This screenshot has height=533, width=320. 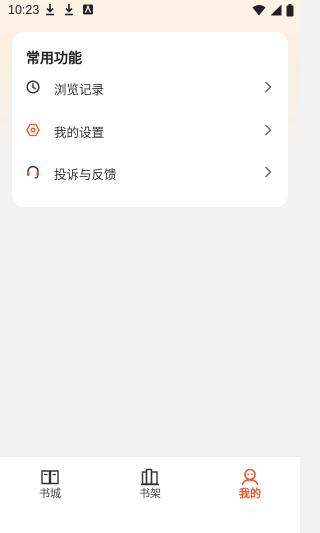 I want to click on bookshelf-icon, so click(x=150, y=477).